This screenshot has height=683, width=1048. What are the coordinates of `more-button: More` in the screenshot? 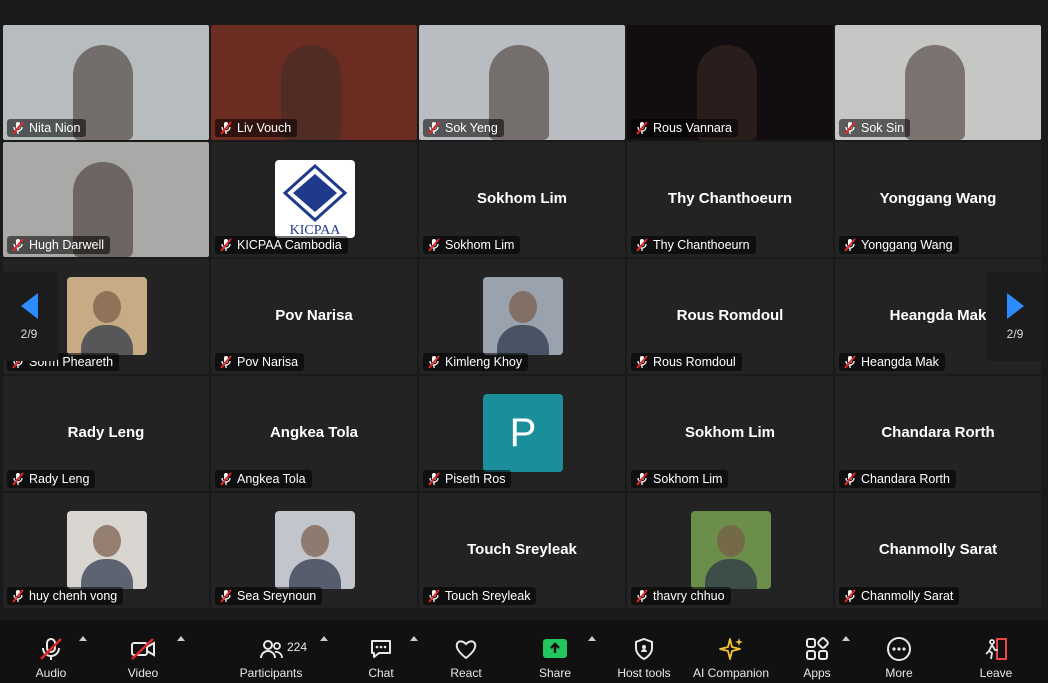 It's located at (899, 652).